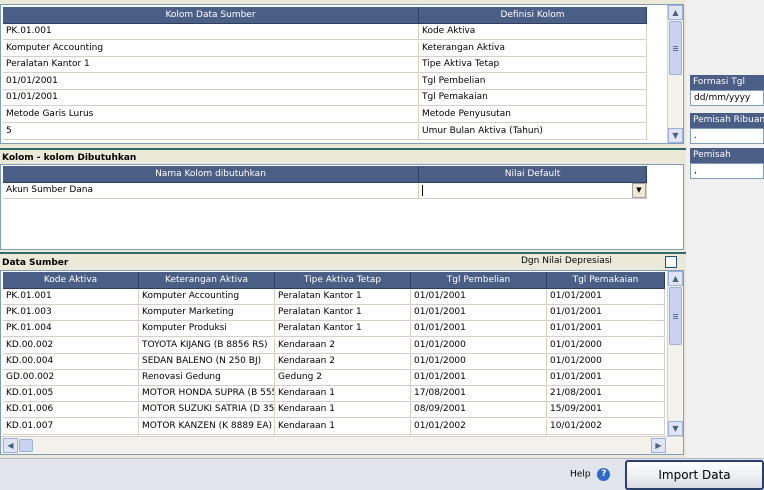  What do you see at coordinates (71, 297) in the screenshot?
I see `source-cell: PK.01.001` at bounding box center [71, 297].